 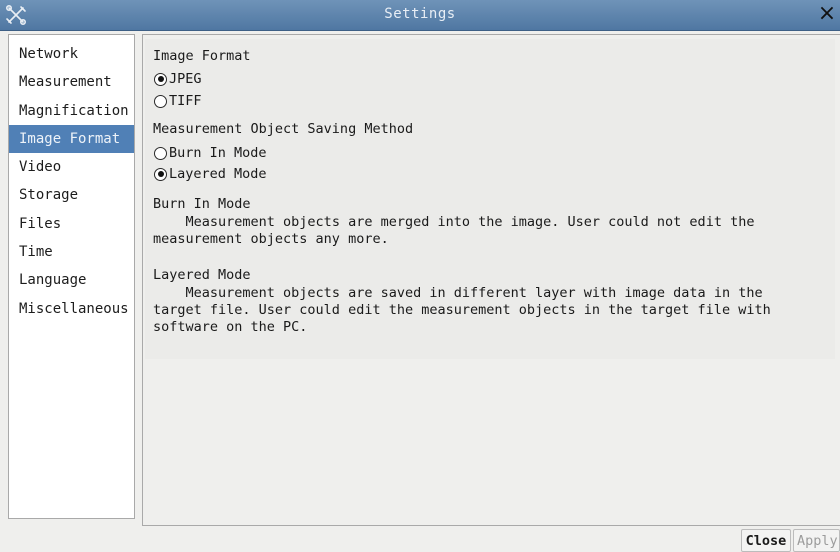 I want to click on sidebar-item-language: Language, so click(x=71, y=280).